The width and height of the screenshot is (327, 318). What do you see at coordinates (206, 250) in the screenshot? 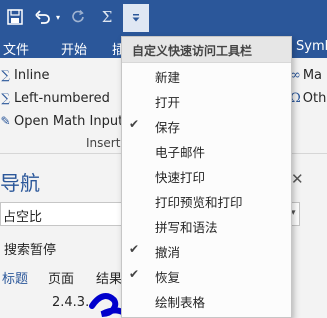
I see `menu-item: ✔ 撤消` at bounding box center [206, 250].